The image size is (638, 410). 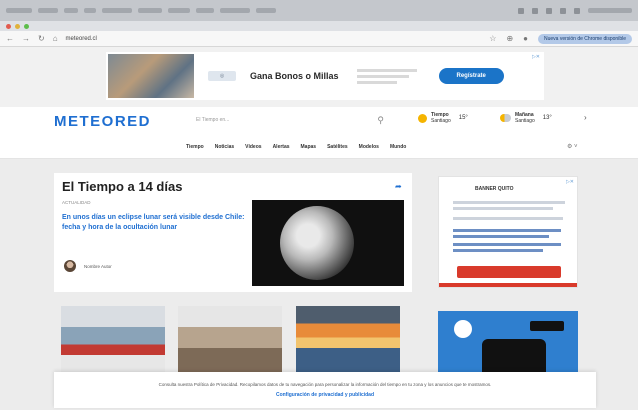 I want to click on search-box: El Tiempo en... ⚲, so click(x=290, y=120).